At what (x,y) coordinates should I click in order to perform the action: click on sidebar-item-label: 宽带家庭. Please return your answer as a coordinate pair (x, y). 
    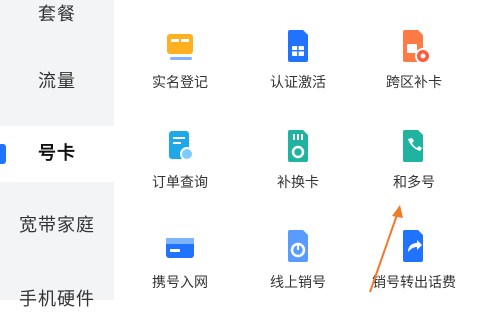
    Looking at the image, I should click on (57, 225).